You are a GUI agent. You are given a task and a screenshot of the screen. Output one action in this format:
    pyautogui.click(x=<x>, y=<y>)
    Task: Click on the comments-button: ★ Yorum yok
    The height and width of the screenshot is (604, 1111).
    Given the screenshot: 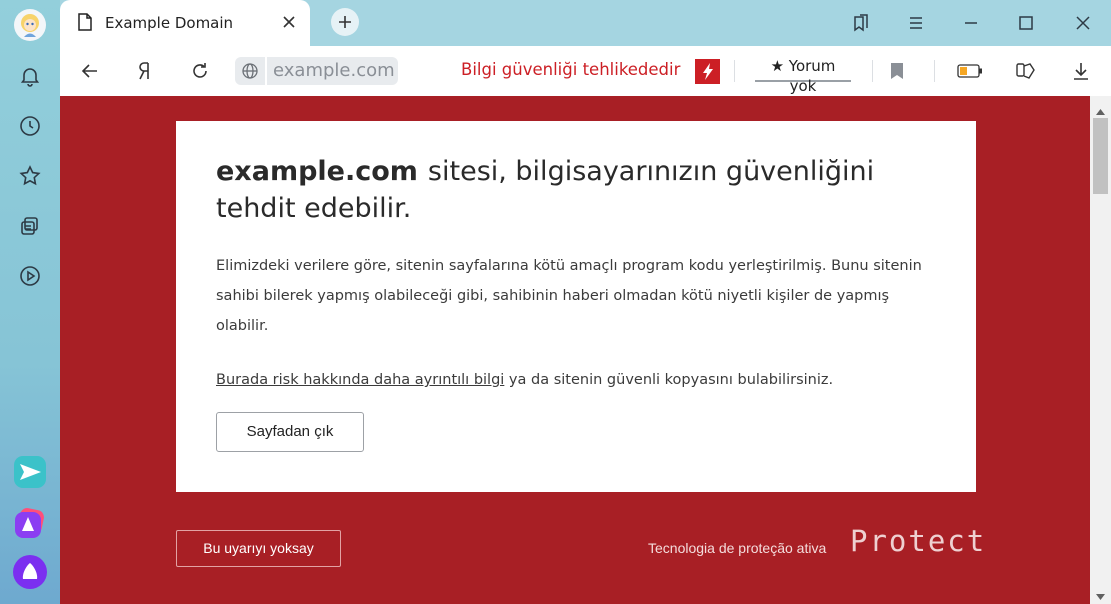 What is the action you would take?
    pyautogui.click(x=803, y=75)
    